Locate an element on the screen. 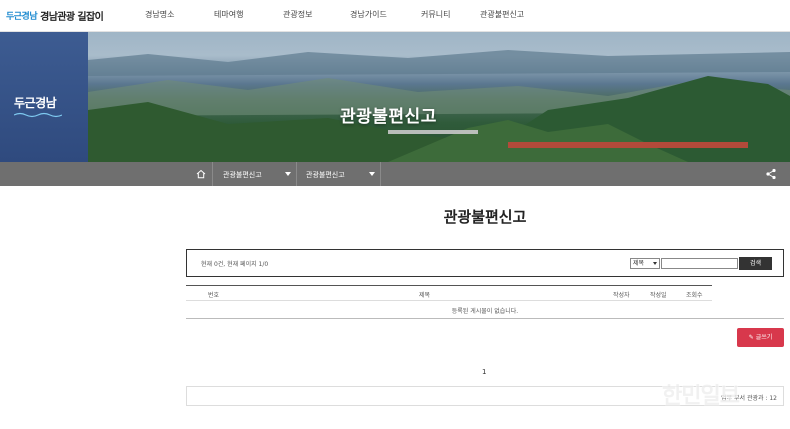 This screenshot has width=790, height=429. page-title: 관광불편신고 is located at coordinates (485, 217).